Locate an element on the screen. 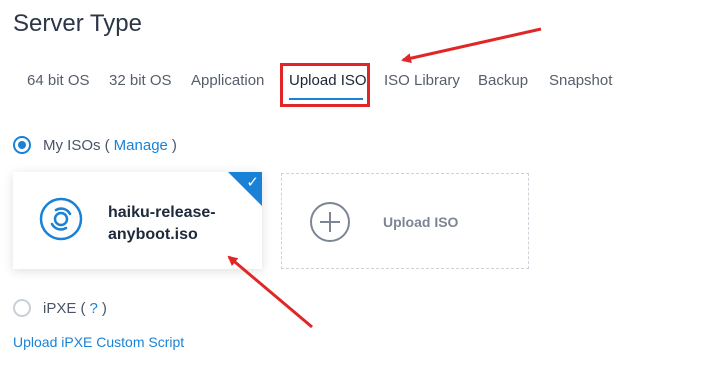 This screenshot has height=372, width=718. ipxe-radio is located at coordinates (22, 308).